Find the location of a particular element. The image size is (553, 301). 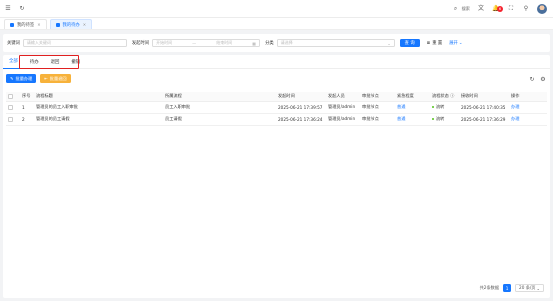

notification-bell-icon: 🔔 6 is located at coordinates (497, 9).